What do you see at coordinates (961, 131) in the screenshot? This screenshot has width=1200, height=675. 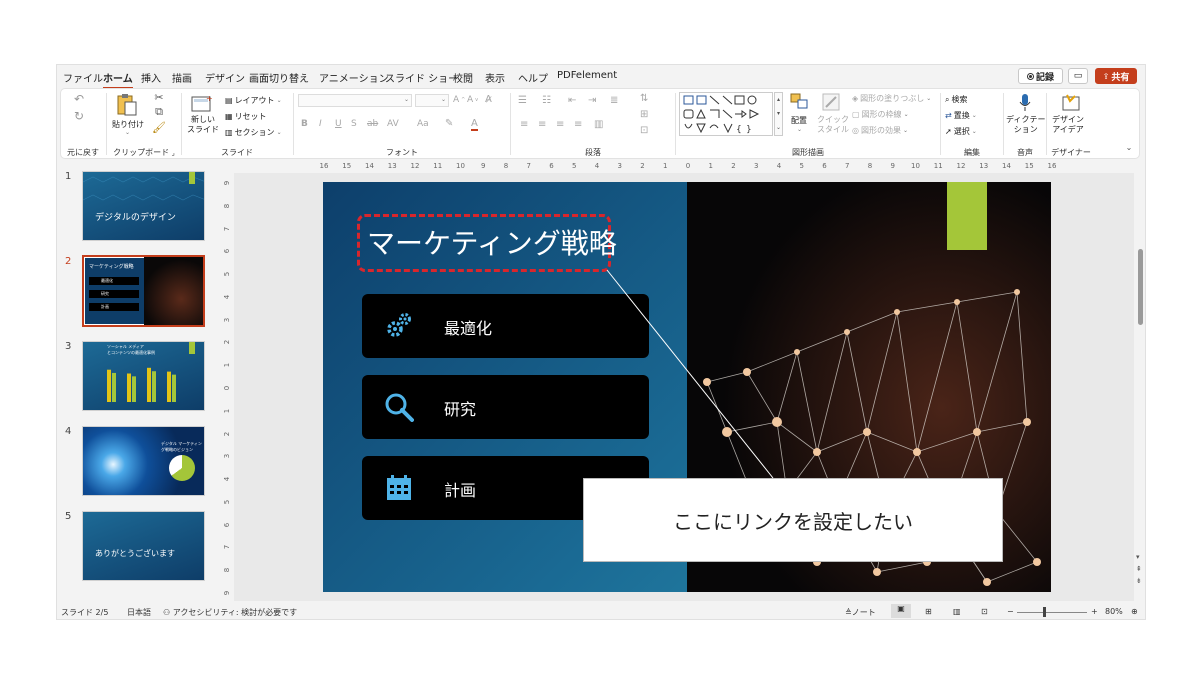 I see `select-button: ➚ 選択 ⌄` at bounding box center [961, 131].